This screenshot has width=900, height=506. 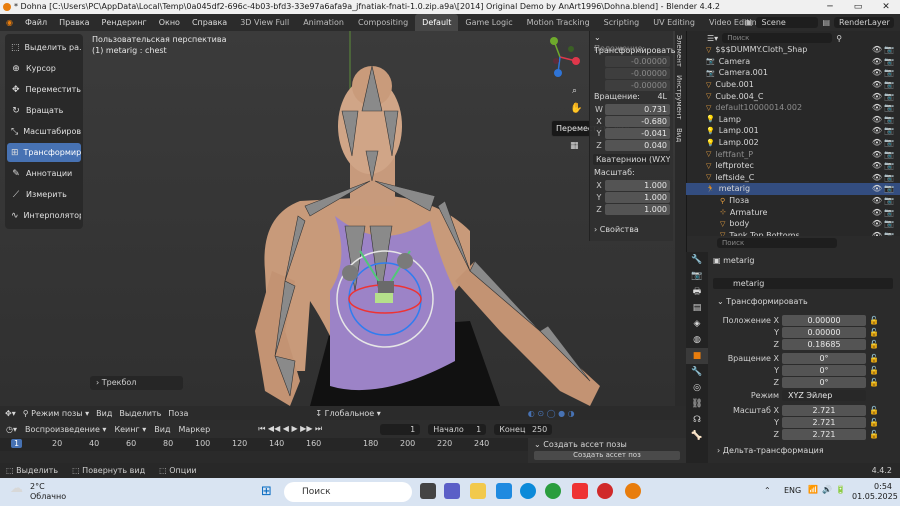 I want to click on gizmo-y-axis, so click(x=554, y=41).